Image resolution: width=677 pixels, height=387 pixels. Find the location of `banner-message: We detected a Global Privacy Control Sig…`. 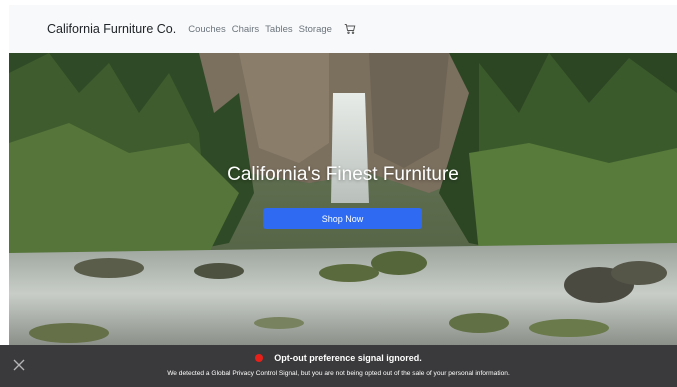

banner-message: We detected a Global Privacy Control Sig… is located at coordinates (338, 373).